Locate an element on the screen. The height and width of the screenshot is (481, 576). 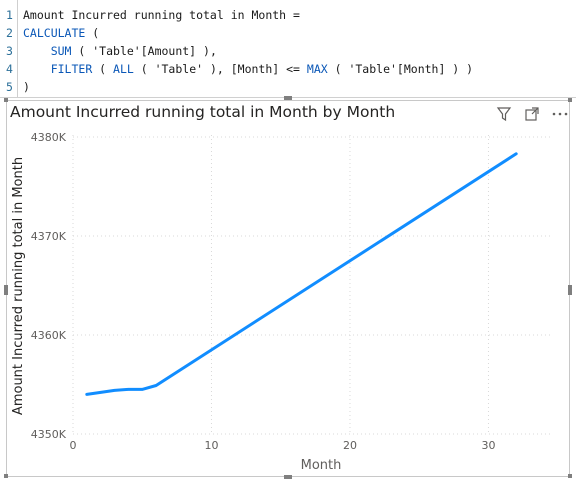
y-axis-ticks: 4350K 4360K 4370K 4380K is located at coordinates (49, 286).